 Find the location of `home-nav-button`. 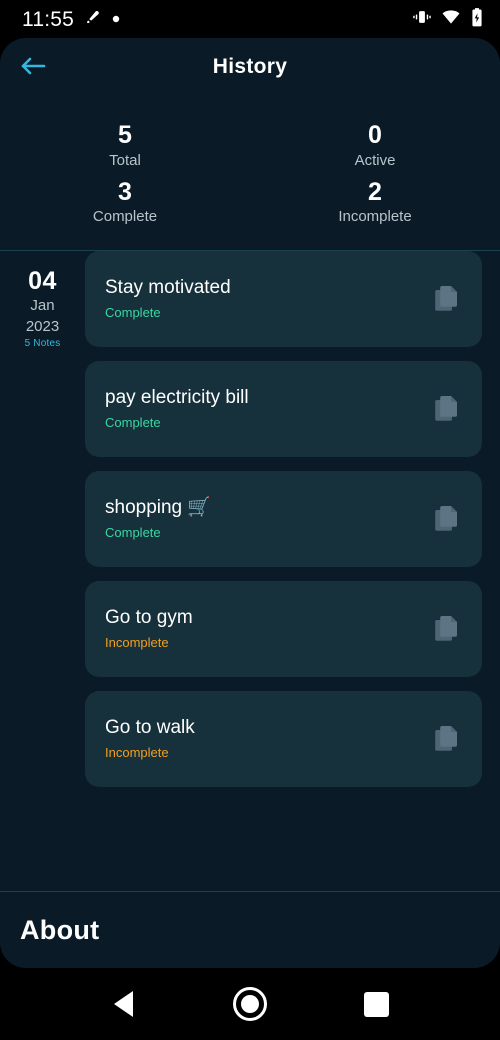

home-nav-button is located at coordinates (250, 1004).